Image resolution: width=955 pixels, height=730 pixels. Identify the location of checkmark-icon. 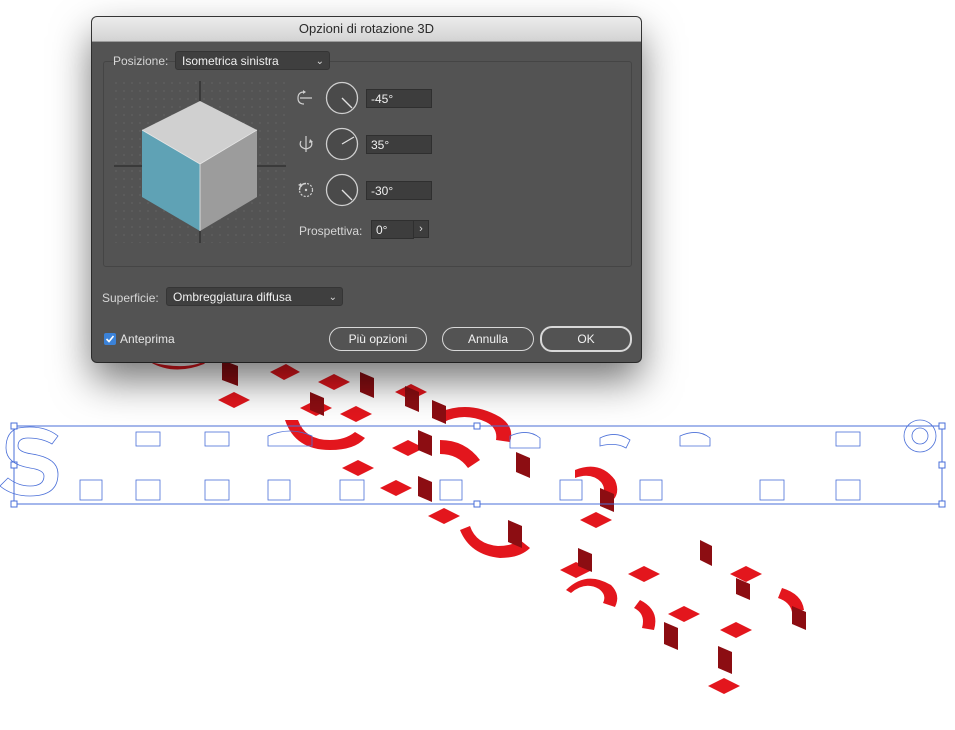
(110, 339).